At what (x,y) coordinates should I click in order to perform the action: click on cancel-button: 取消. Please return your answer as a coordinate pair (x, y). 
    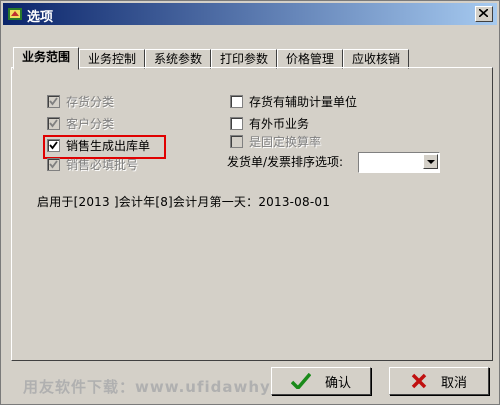
    Looking at the image, I should click on (439, 381).